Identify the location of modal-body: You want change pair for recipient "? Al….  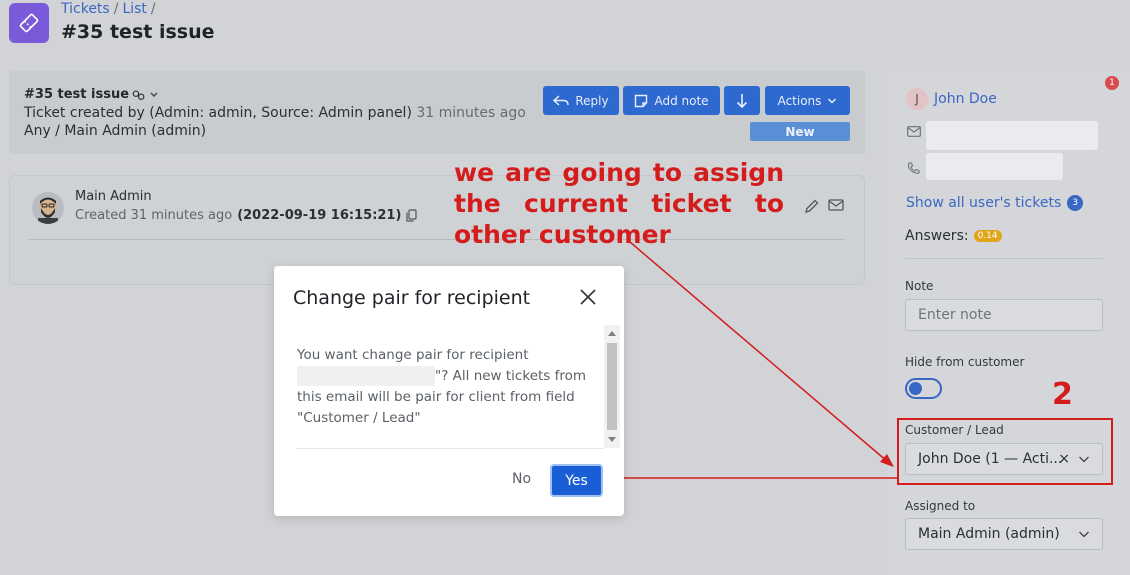
(442, 387).